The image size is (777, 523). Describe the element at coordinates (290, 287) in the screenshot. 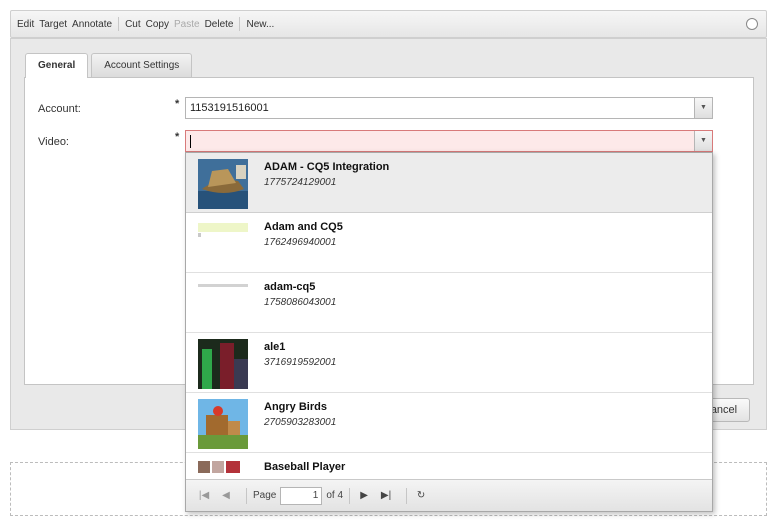

I see `video-name: adam-cq5` at that location.